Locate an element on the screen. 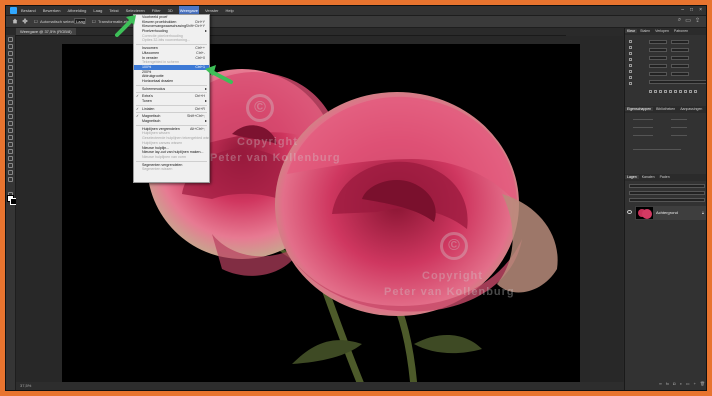  maximize-icon: □ is located at coordinates (691, 10).